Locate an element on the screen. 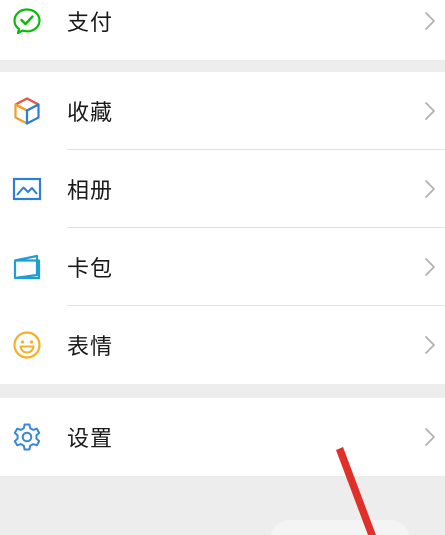 The image size is (445, 535). menu-item-label: 支付 is located at coordinates (90, 23).